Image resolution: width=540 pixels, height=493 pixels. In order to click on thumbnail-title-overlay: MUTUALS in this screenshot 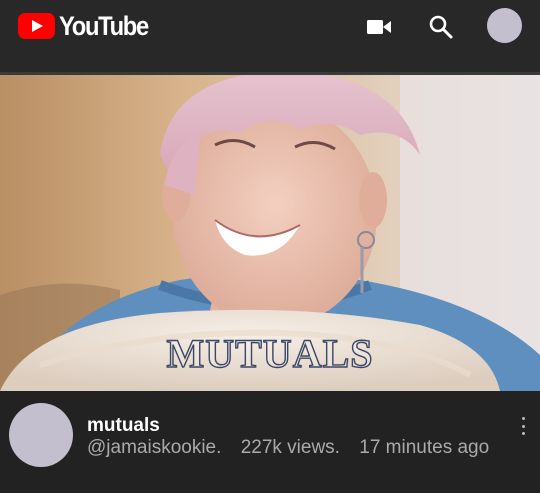, I will do `click(270, 353)`.